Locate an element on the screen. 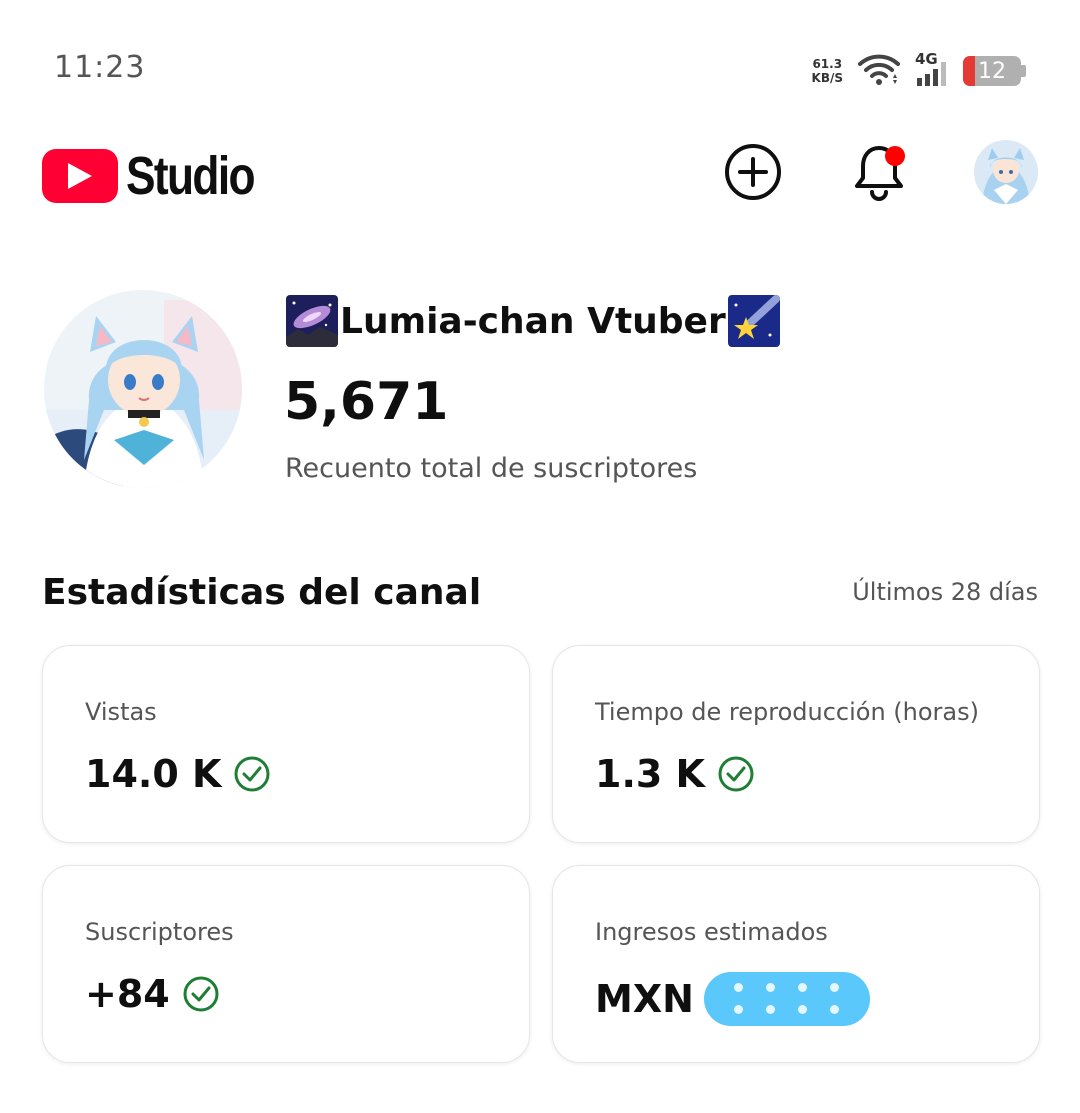 Image resolution: width=1080 pixels, height=1113 pixels. status-indicators: 61.3 KB/S 4G 12 is located at coordinates (919, 70).